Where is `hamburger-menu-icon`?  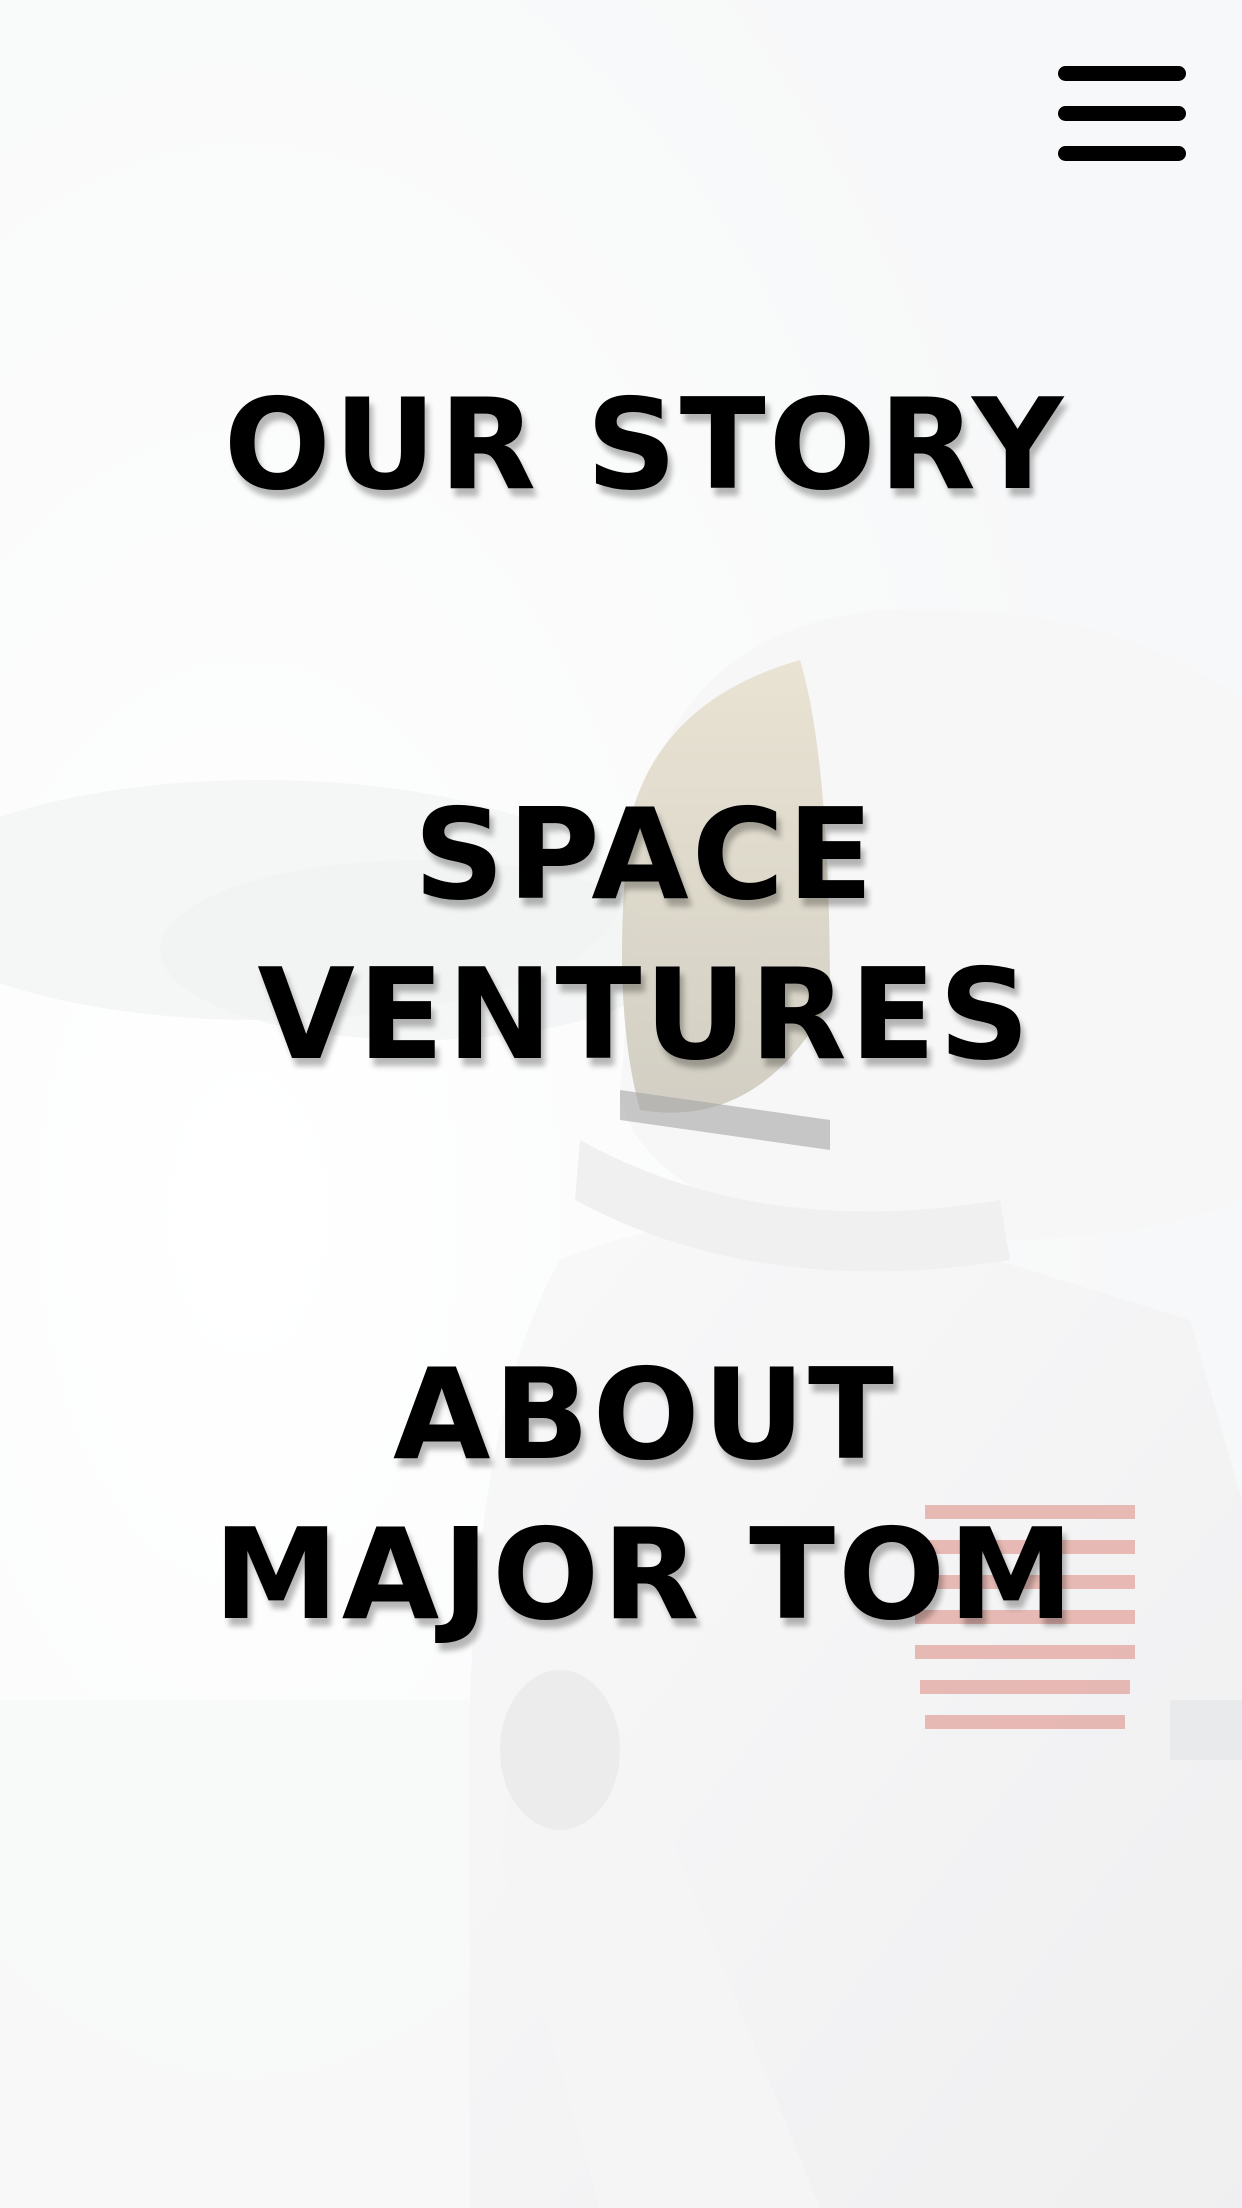
hamburger-menu-icon is located at coordinates (1122, 112).